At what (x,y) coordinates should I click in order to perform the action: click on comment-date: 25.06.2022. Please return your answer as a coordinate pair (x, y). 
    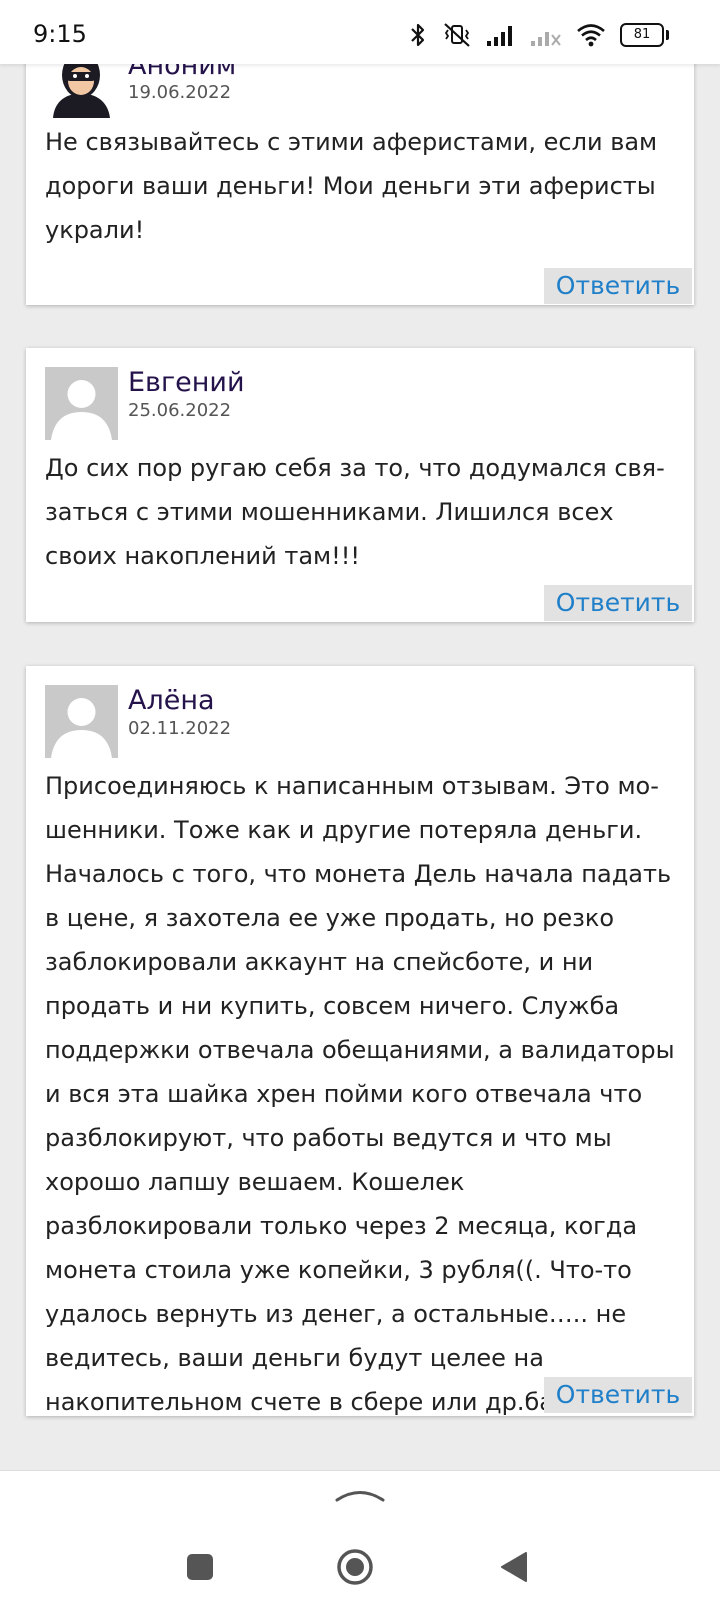
    Looking at the image, I should click on (180, 410).